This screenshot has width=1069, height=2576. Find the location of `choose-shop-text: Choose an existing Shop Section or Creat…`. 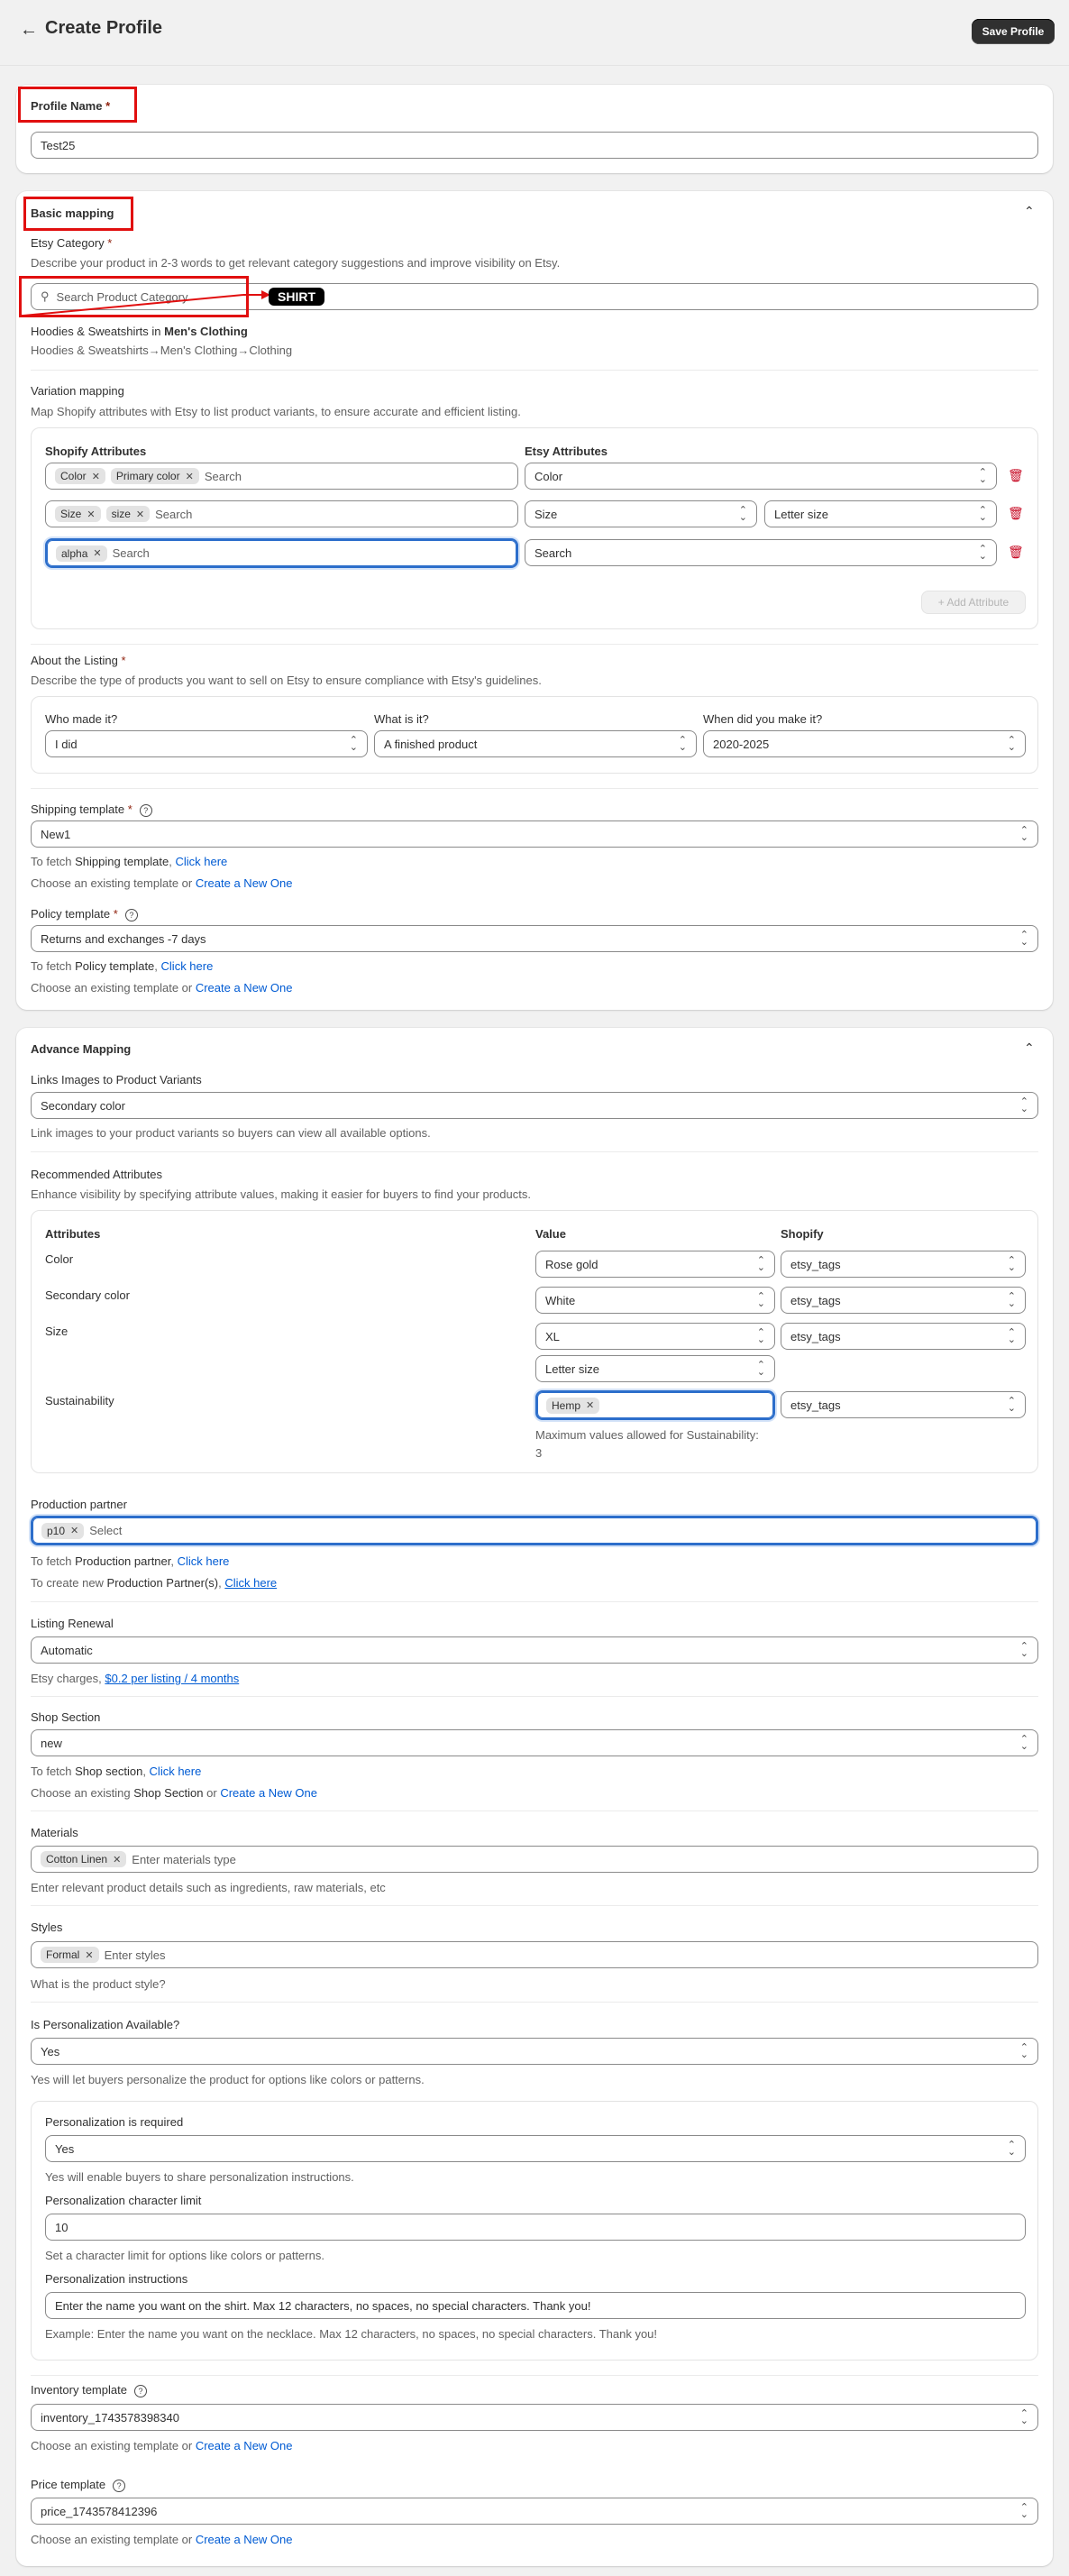

choose-shop-text: Choose an existing Shop Section or Creat… is located at coordinates (174, 1793).